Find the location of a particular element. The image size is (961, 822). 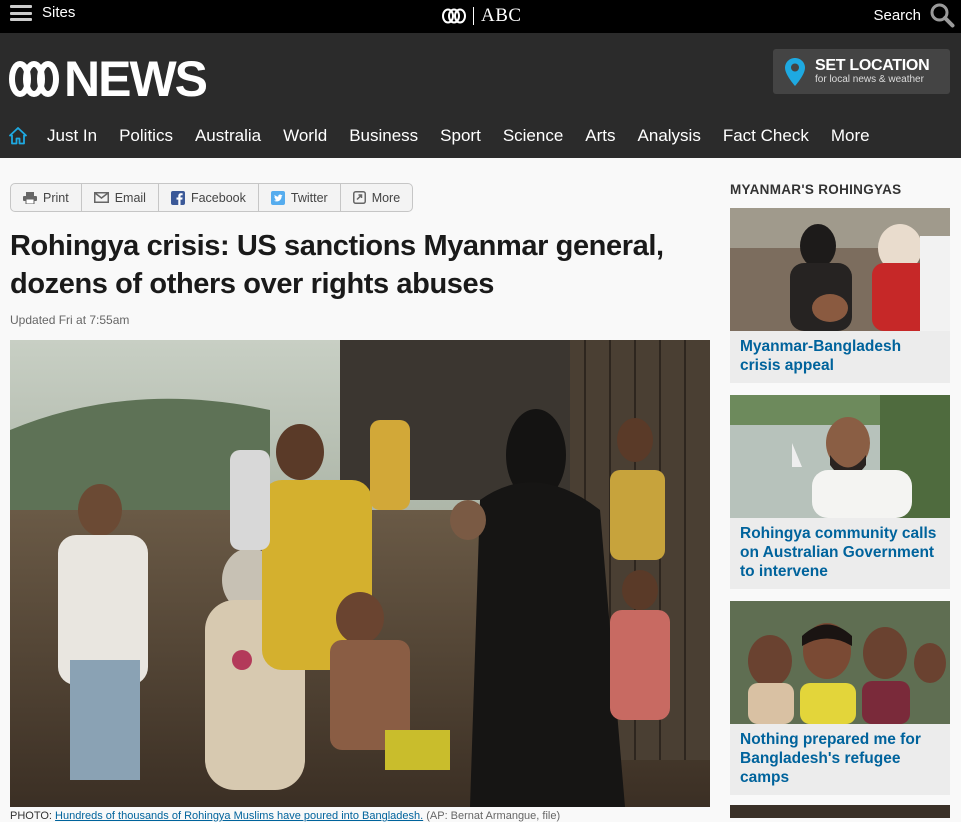

location-pin-icon is located at coordinates (795, 71).